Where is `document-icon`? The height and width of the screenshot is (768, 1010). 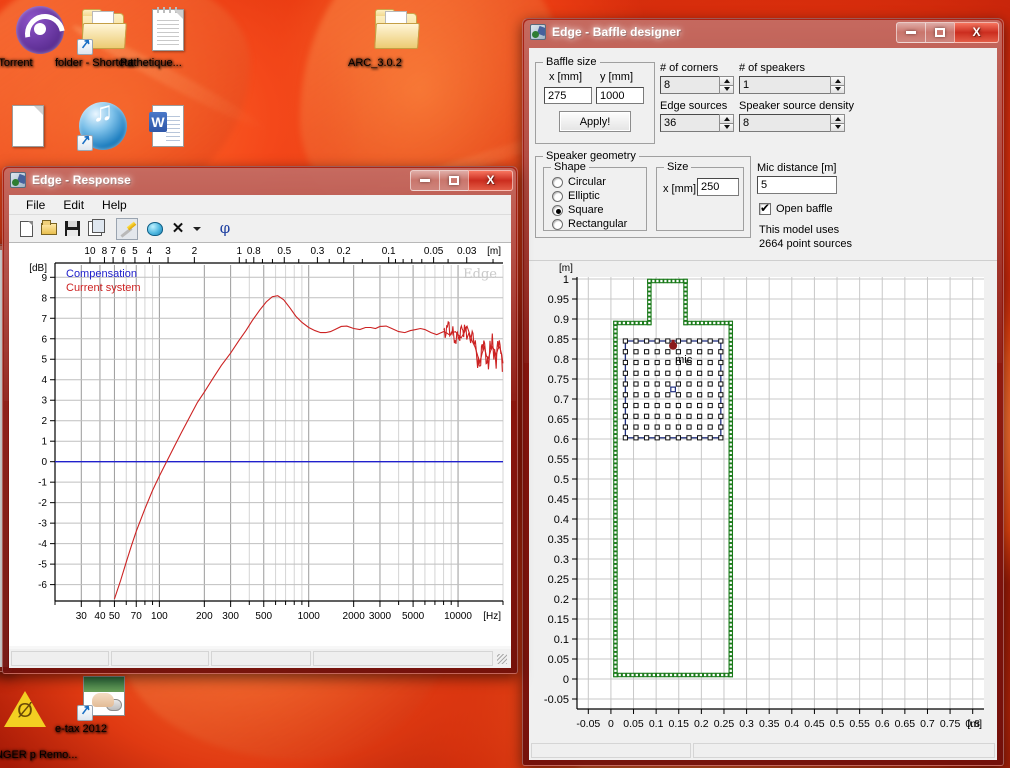
document-icon is located at coordinates (168, 30).